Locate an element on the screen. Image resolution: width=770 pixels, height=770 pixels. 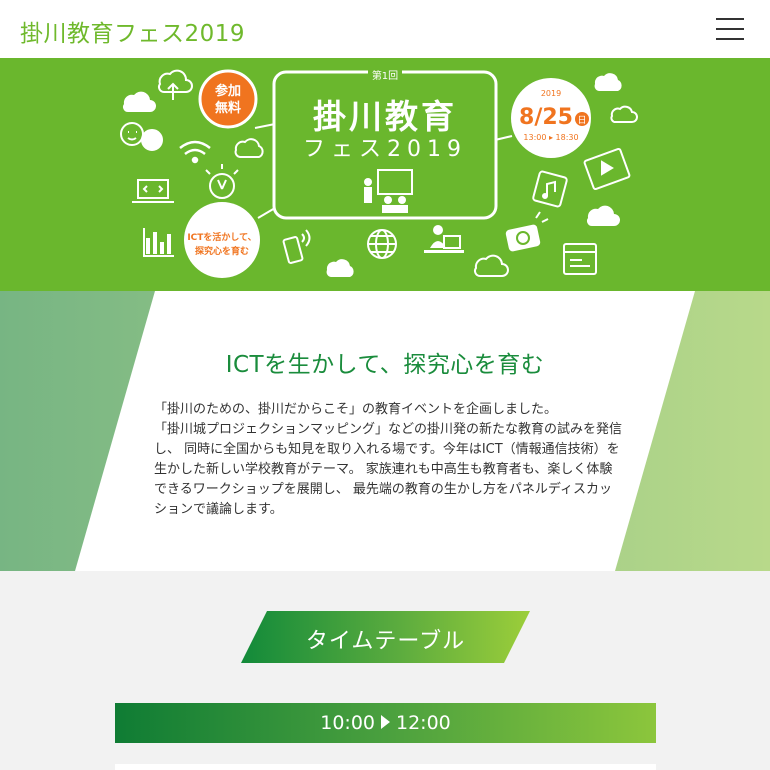
free-badge is located at coordinates (228, 99).